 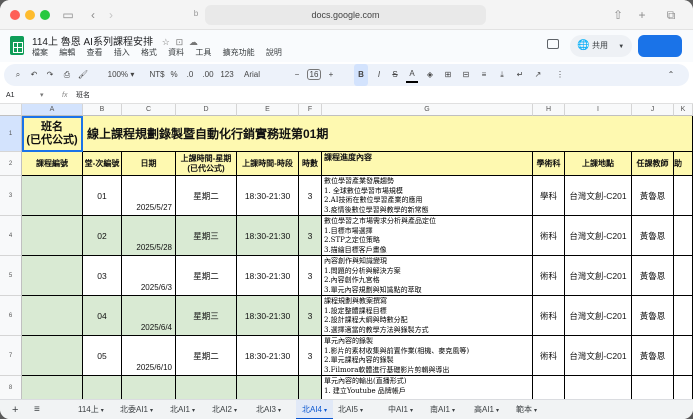 What do you see at coordinates (67, 52) in the screenshot?
I see `menu-edit: 編輯` at bounding box center [67, 52].